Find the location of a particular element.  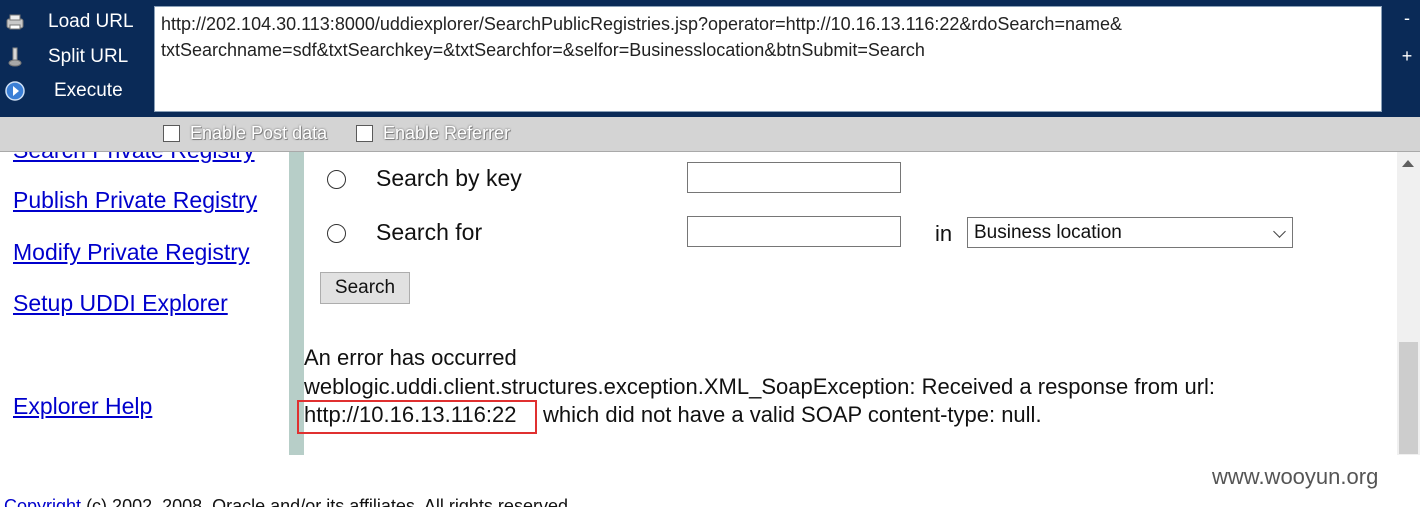

load-url-label: Load URL is located at coordinates (91, 21).